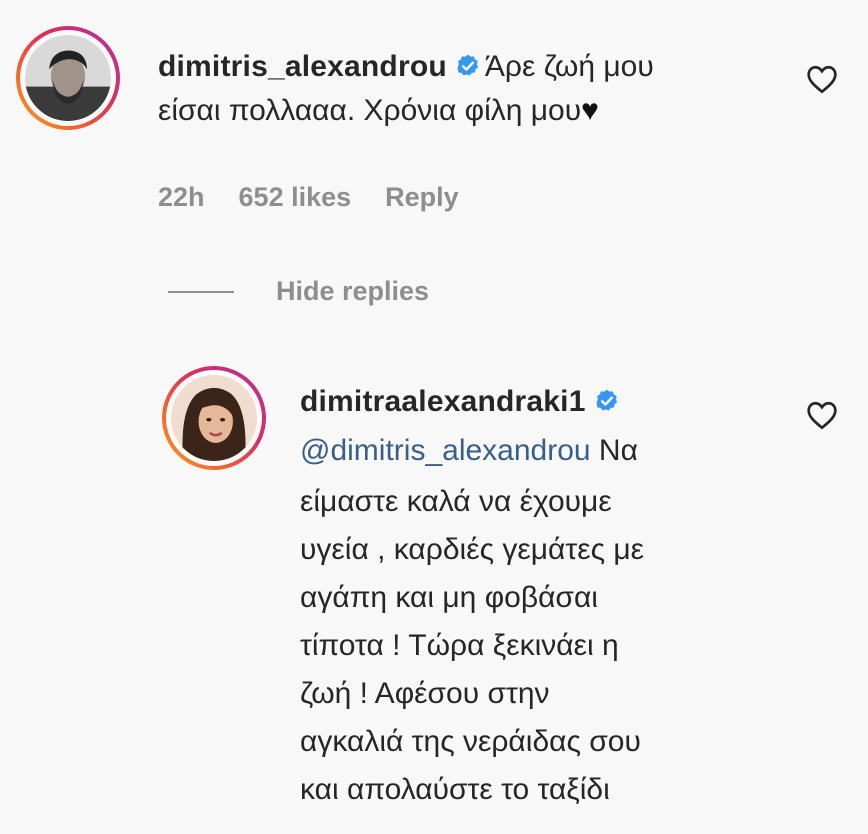 Image resolution: width=868 pixels, height=834 pixels. What do you see at coordinates (201, 291) in the screenshot?
I see `divider-line` at bounding box center [201, 291].